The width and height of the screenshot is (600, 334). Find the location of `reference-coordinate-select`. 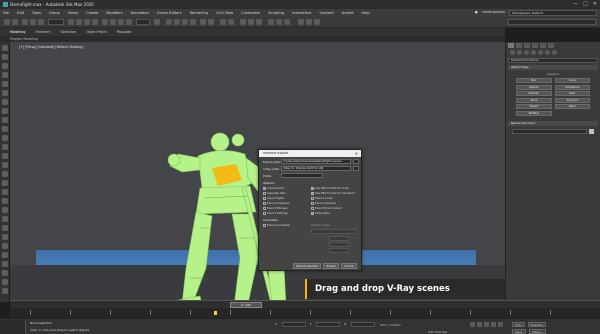

reference-coordinate-select is located at coordinates (143, 22).